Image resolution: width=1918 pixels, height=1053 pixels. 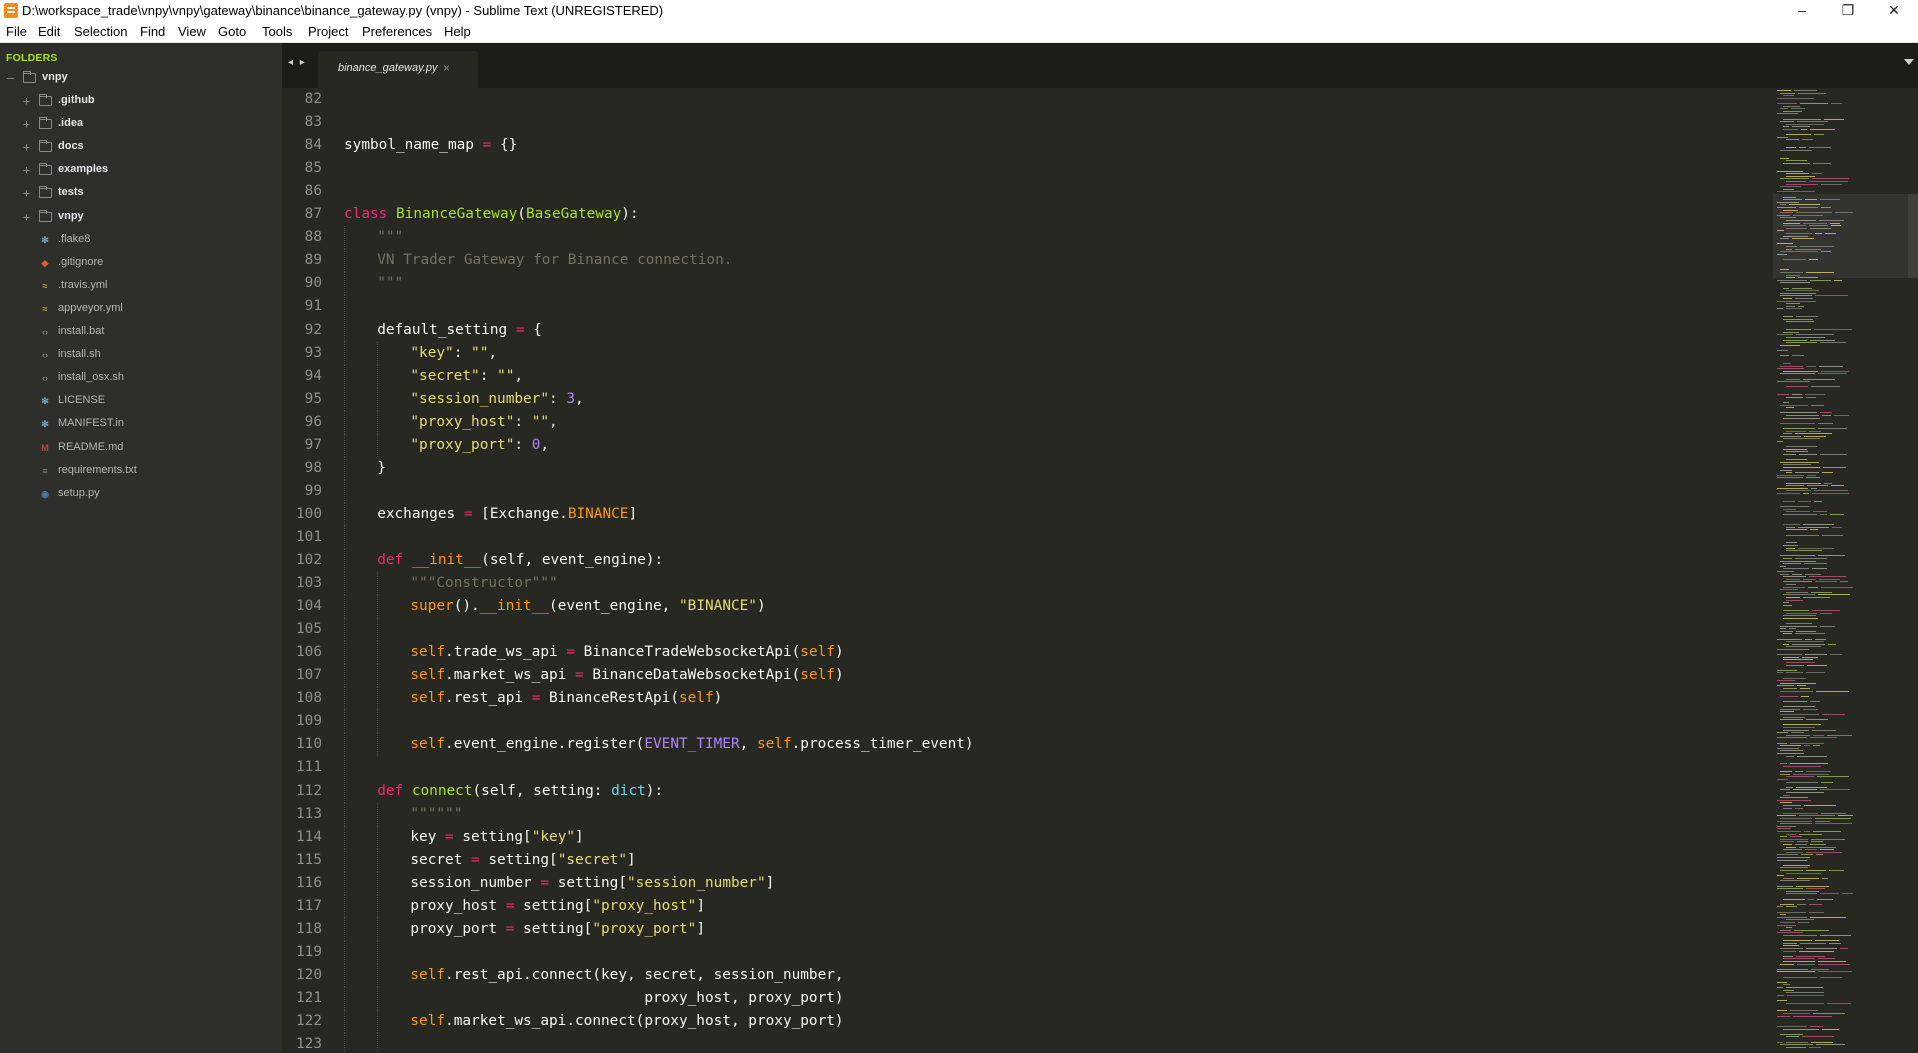 What do you see at coordinates (152, 31) in the screenshot?
I see `menu-find: Find` at bounding box center [152, 31].